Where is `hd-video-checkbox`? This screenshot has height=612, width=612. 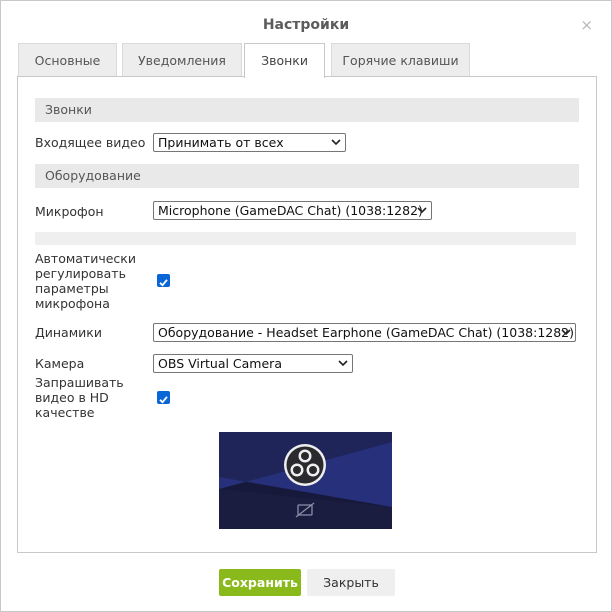 hd-video-checkbox is located at coordinates (163, 397).